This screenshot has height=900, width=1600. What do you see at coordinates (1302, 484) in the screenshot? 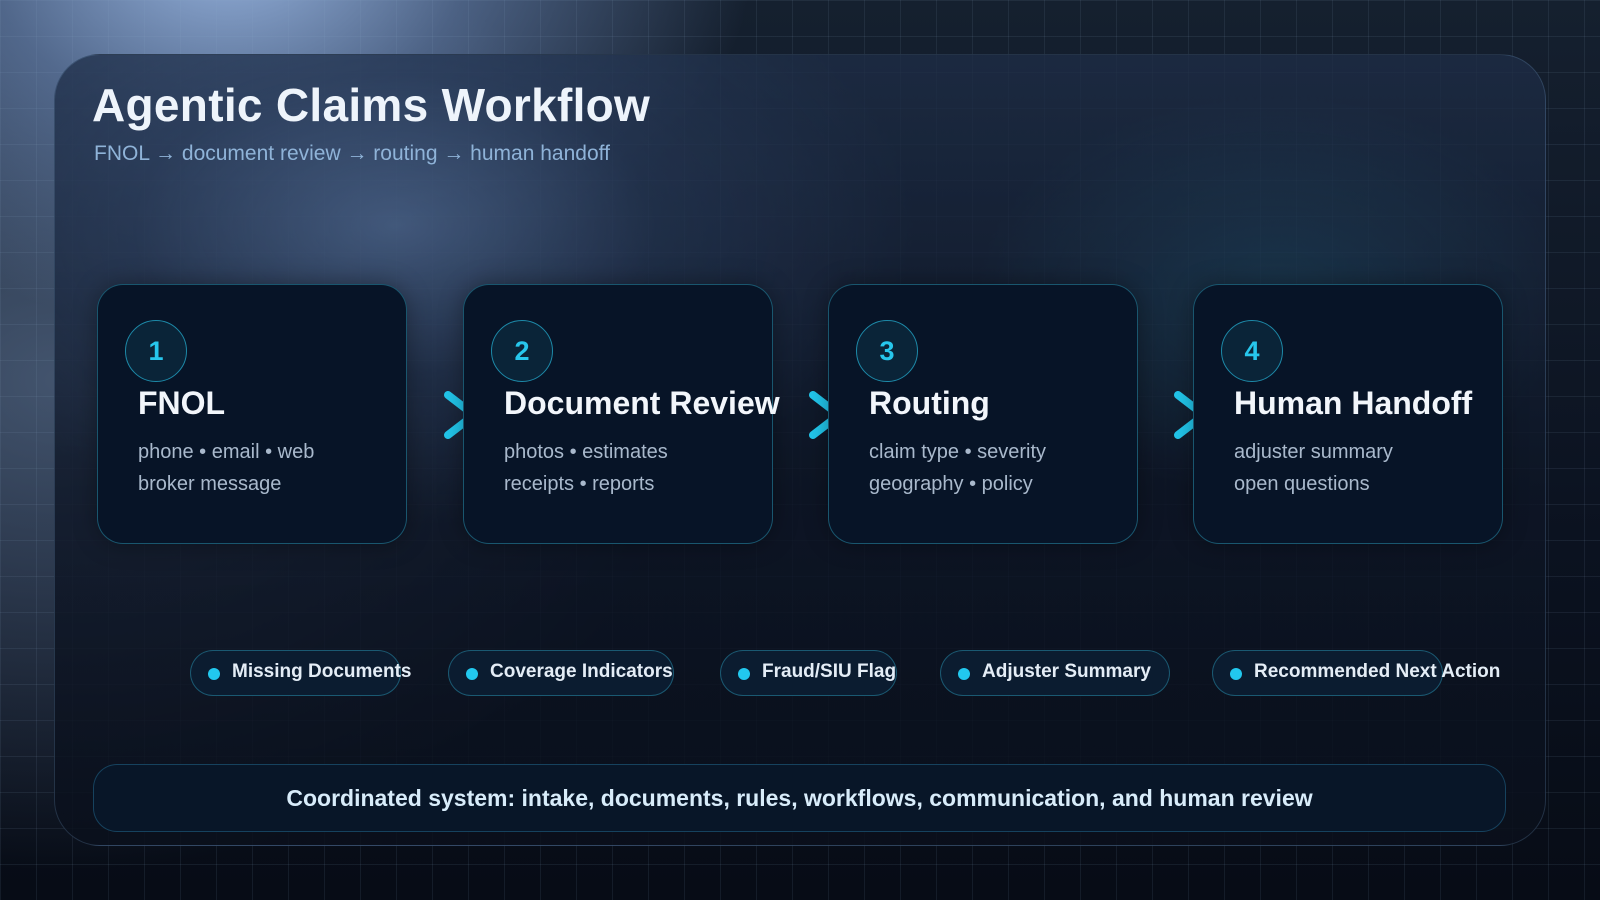
I see `step-detail-line: open questions` at bounding box center [1302, 484].